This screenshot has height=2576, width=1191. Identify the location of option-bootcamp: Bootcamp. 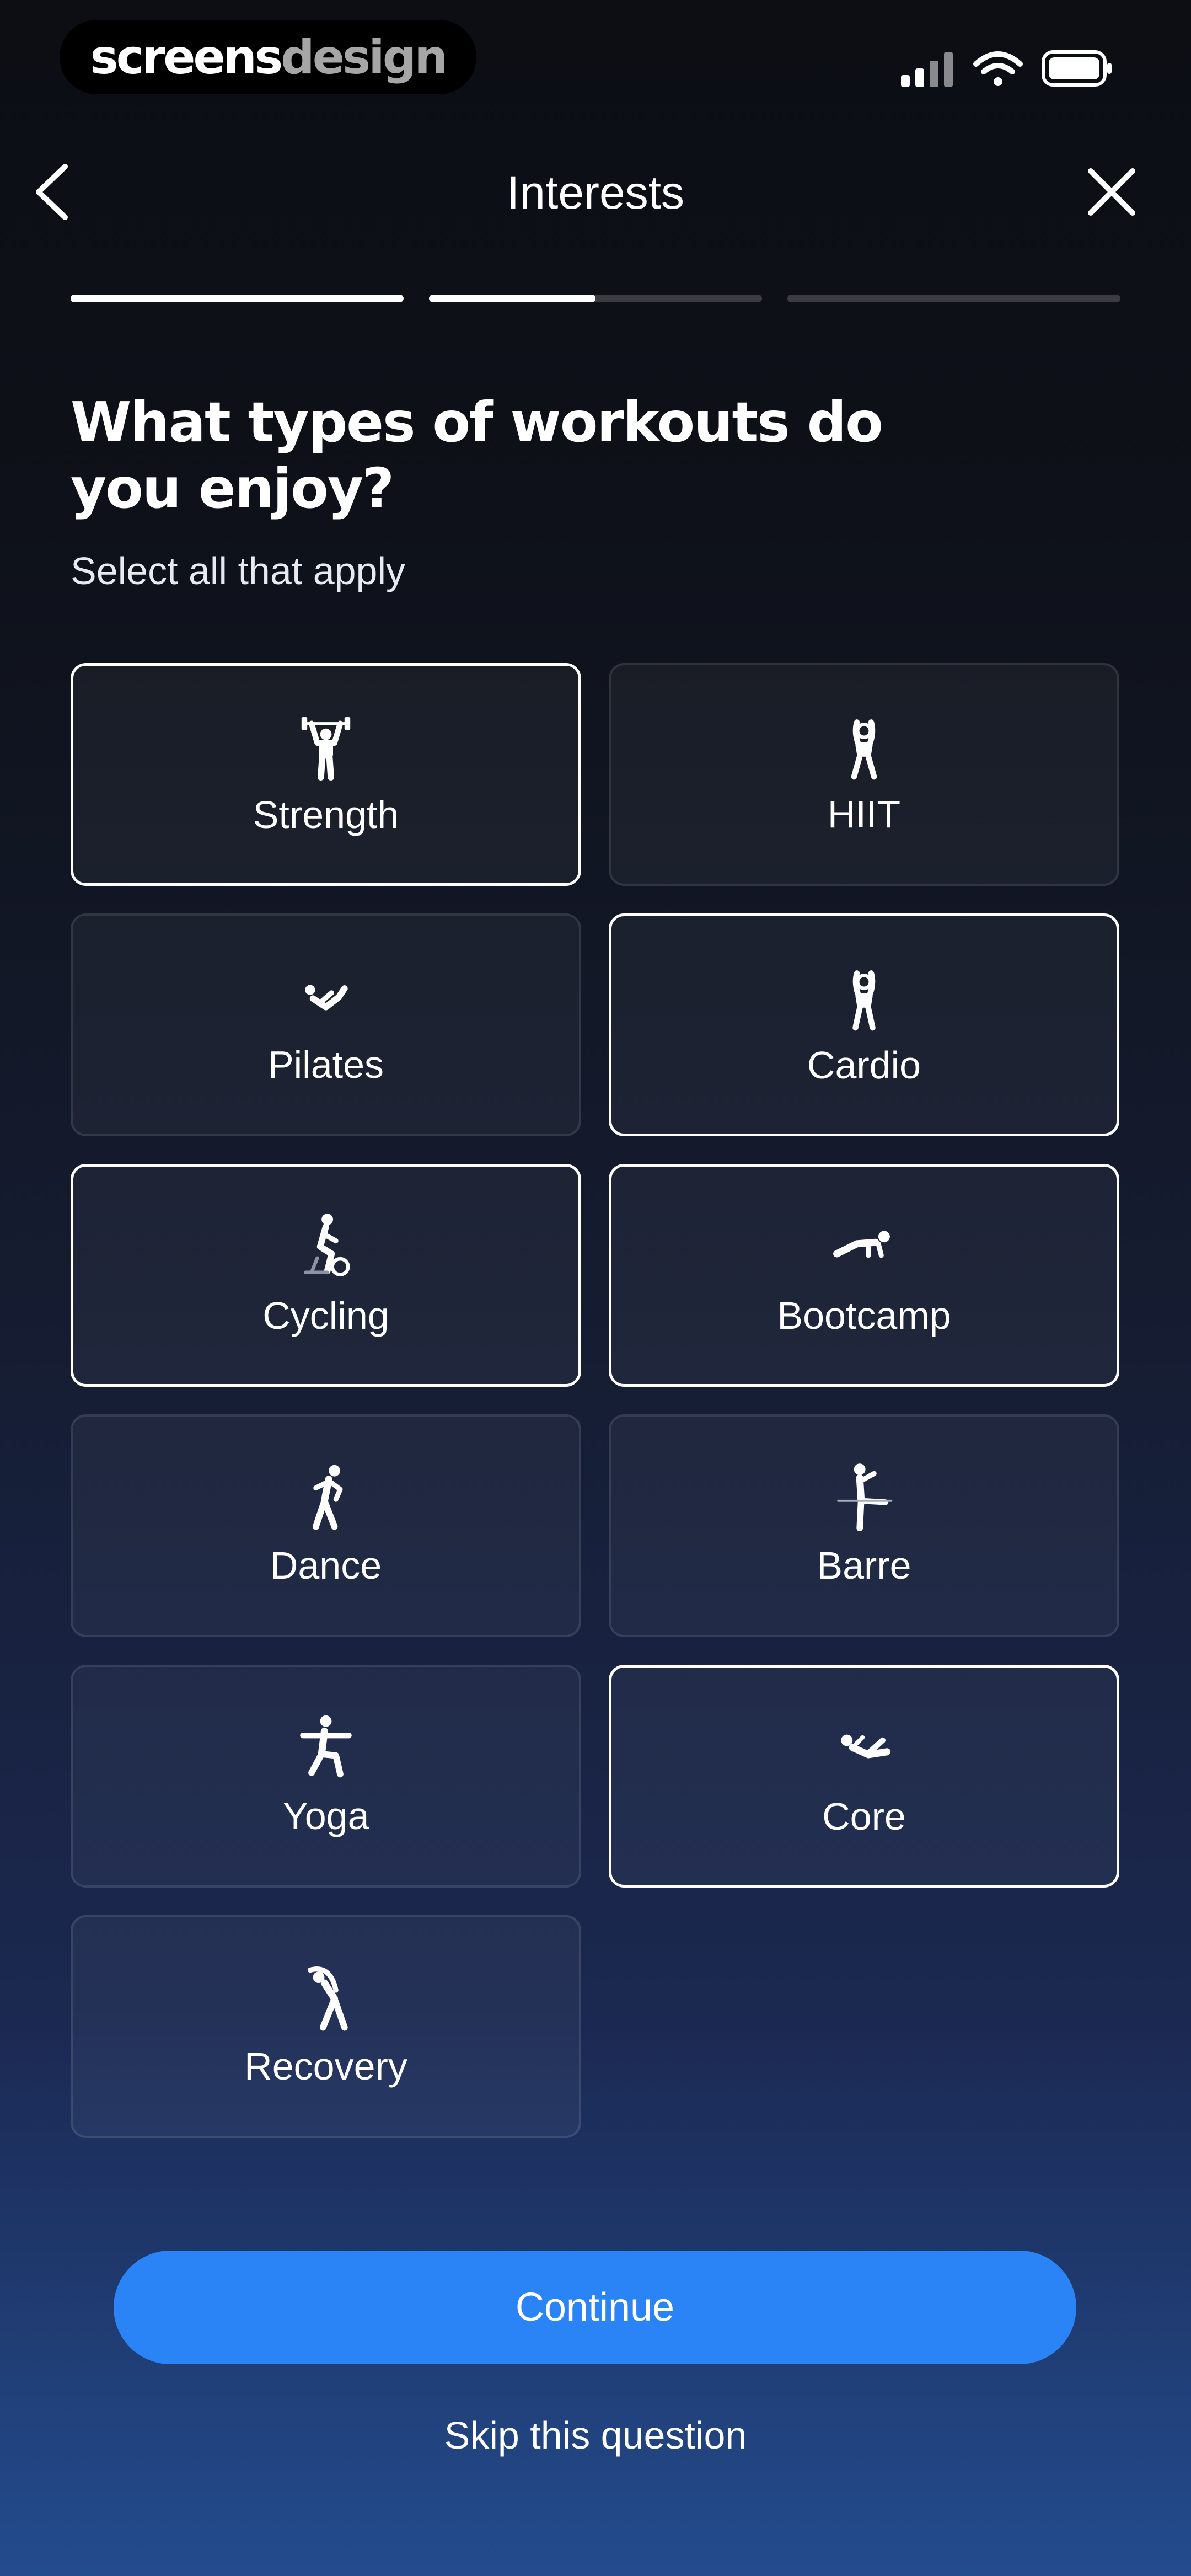
(864, 1275).